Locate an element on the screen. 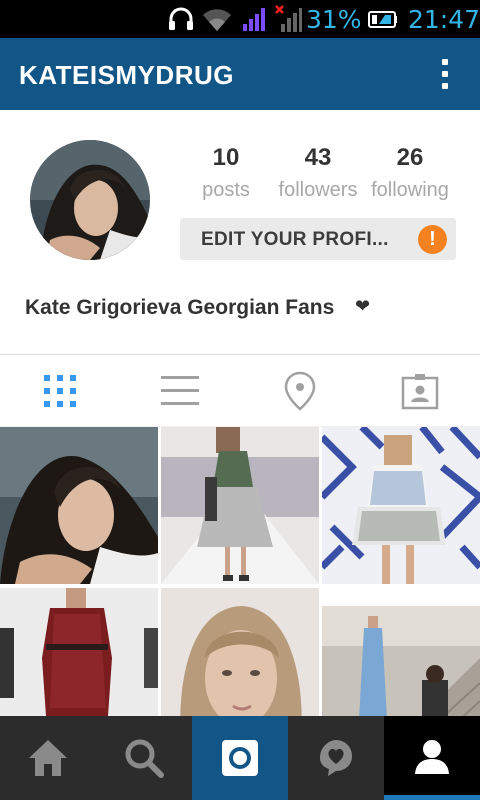  stat-posts: 10 posts is located at coordinates (226, 173).